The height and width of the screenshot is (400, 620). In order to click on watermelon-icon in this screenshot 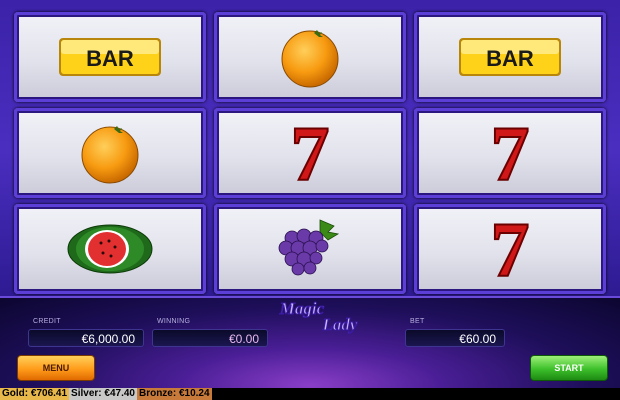, I will do `click(110, 249)`.